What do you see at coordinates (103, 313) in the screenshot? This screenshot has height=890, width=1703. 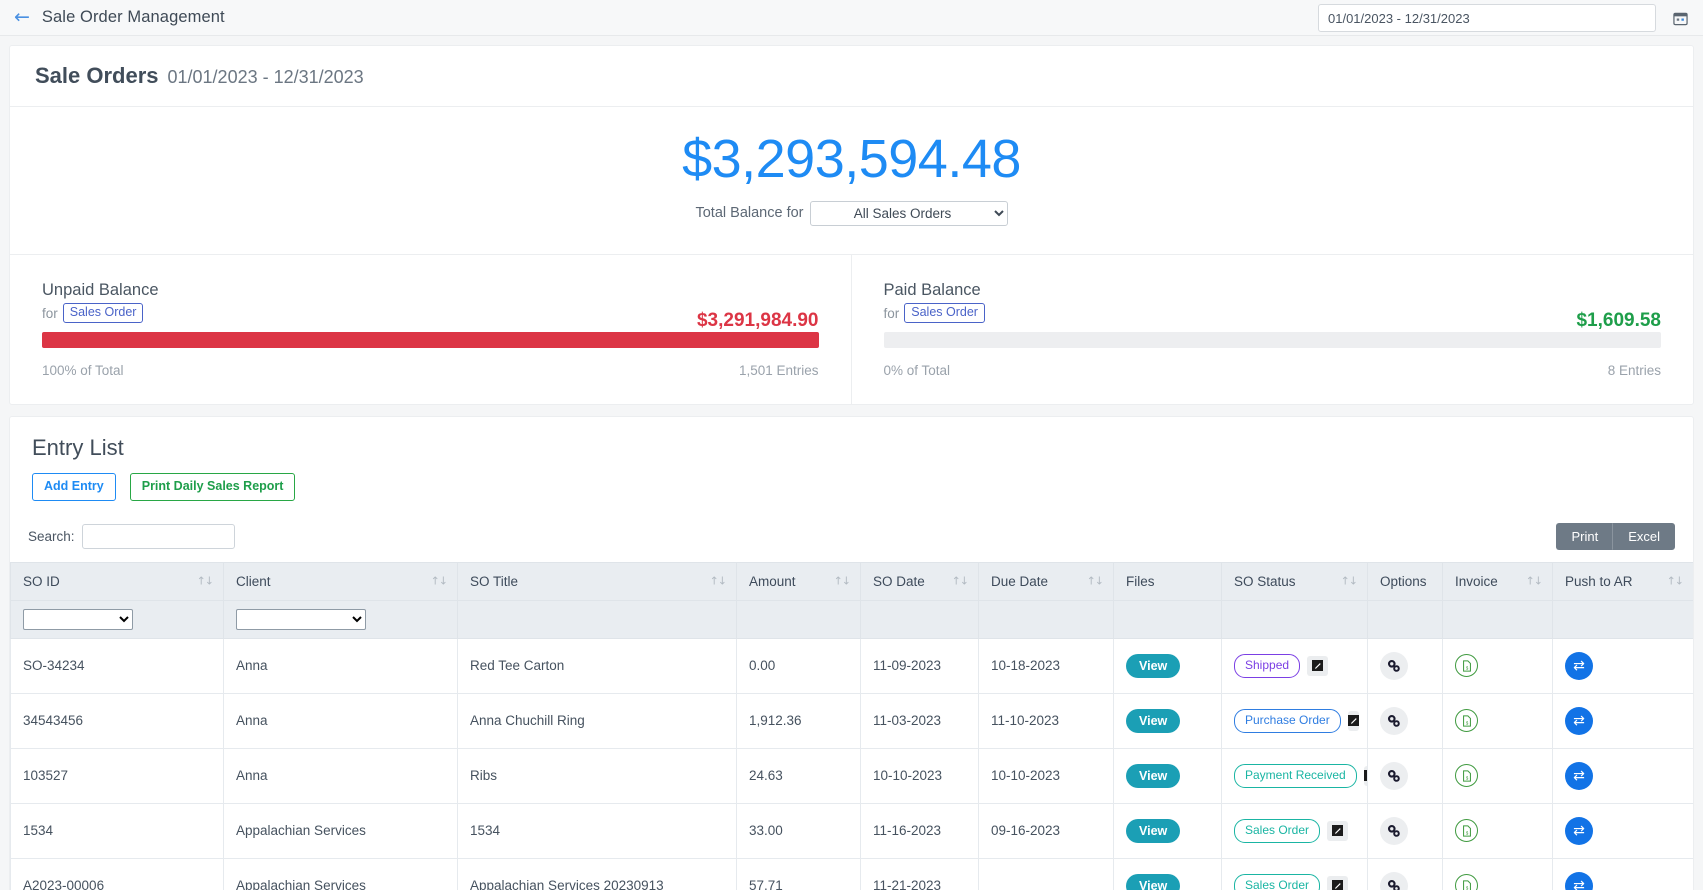 I see `unpaid-balance-type-chip: Sales Order` at bounding box center [103, 313].